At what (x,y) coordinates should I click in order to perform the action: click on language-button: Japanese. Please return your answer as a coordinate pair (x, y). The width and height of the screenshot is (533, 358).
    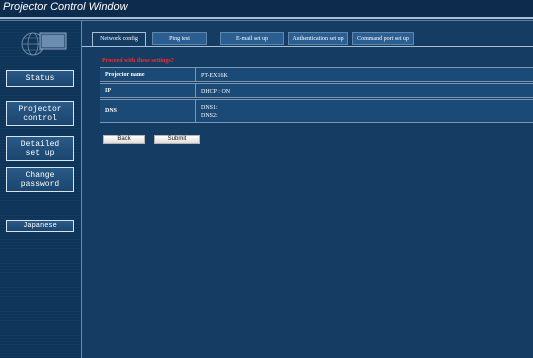
    Looking at the image, I should click on (40, 226).